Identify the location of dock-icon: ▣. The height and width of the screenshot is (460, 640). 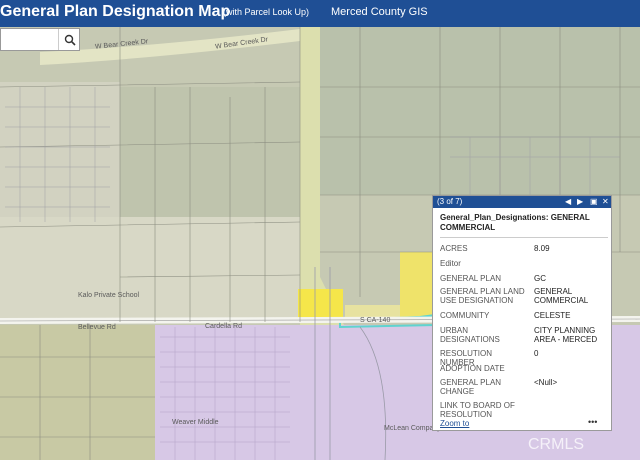
(594, 201).